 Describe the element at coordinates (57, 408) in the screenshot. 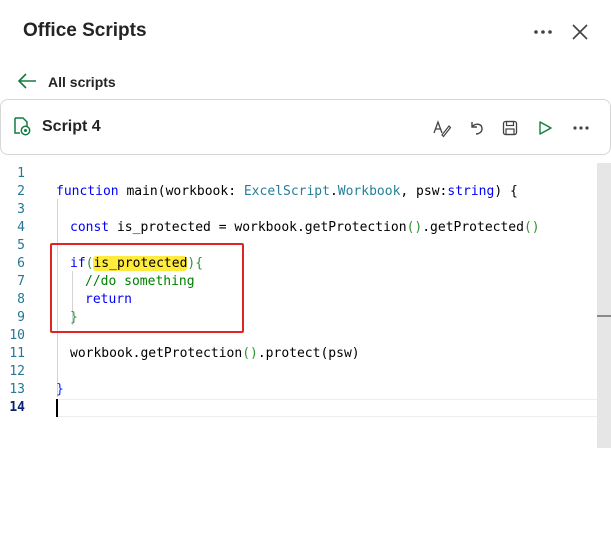

I see `text-cursor` at that location.